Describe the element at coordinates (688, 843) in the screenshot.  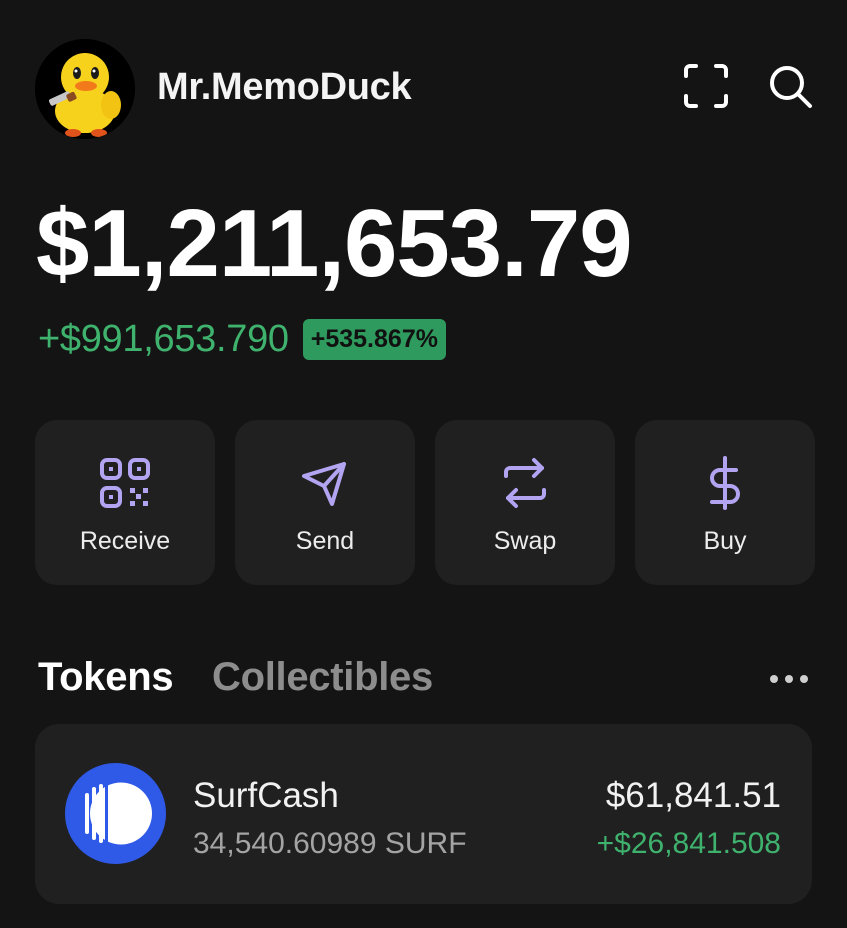
I see `token-gain: +$26,841.508` at that location.